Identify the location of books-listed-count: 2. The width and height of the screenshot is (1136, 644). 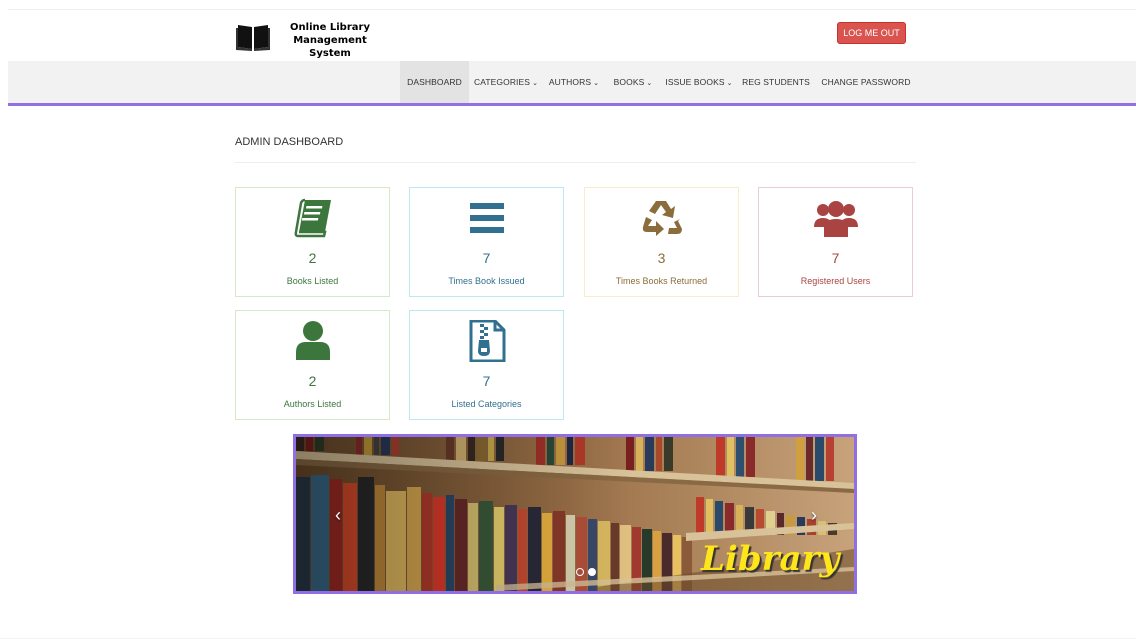
(312, 258).